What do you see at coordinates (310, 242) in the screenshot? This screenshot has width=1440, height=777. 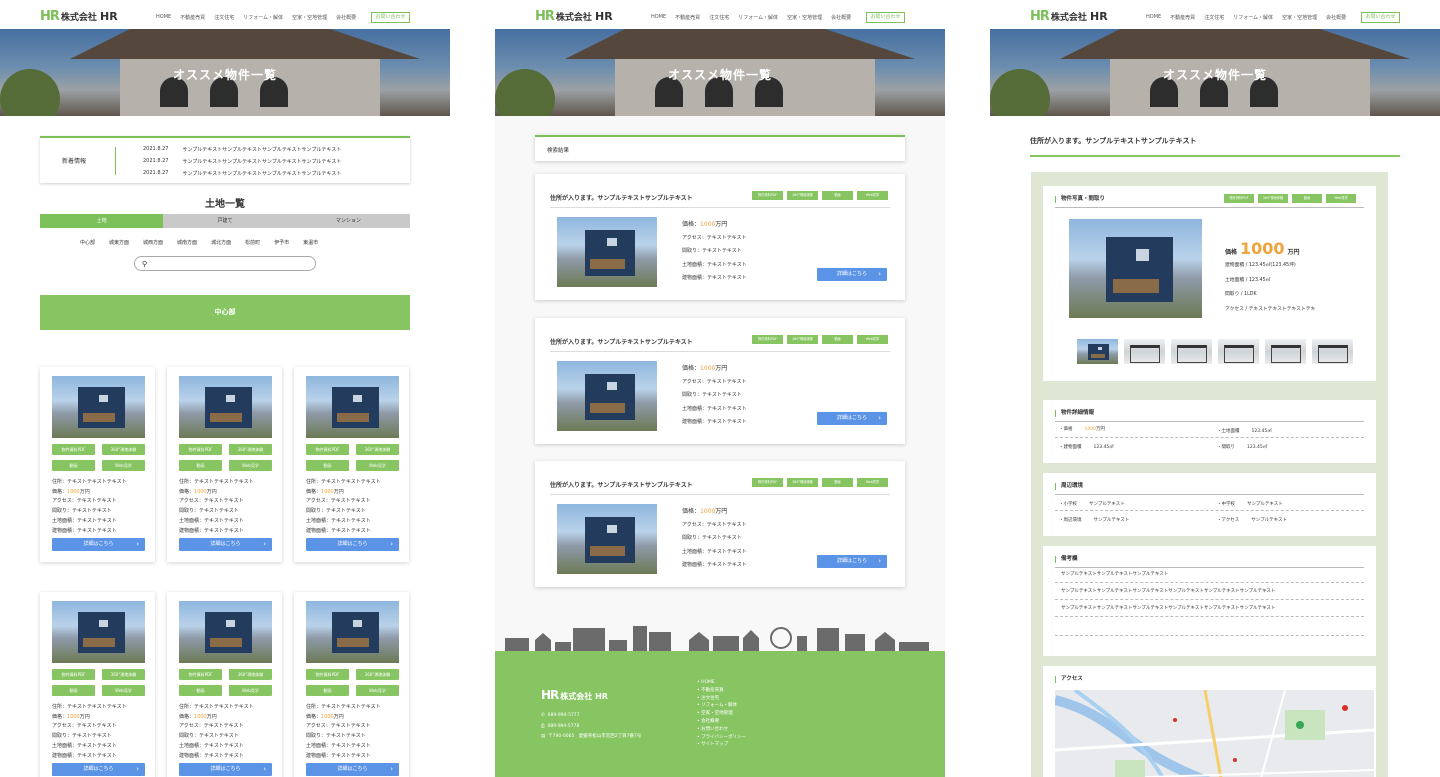 I see `area-link: 東温市` at bounding box center [310, 242].